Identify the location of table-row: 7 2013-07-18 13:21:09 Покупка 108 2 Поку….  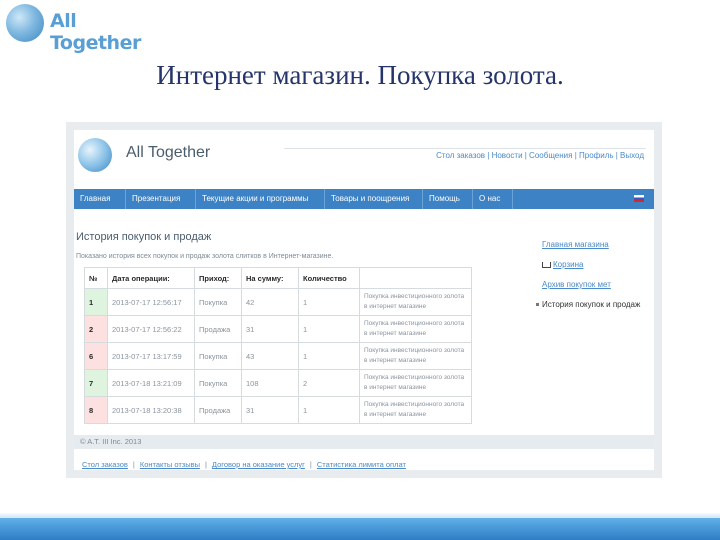
(278, 383).